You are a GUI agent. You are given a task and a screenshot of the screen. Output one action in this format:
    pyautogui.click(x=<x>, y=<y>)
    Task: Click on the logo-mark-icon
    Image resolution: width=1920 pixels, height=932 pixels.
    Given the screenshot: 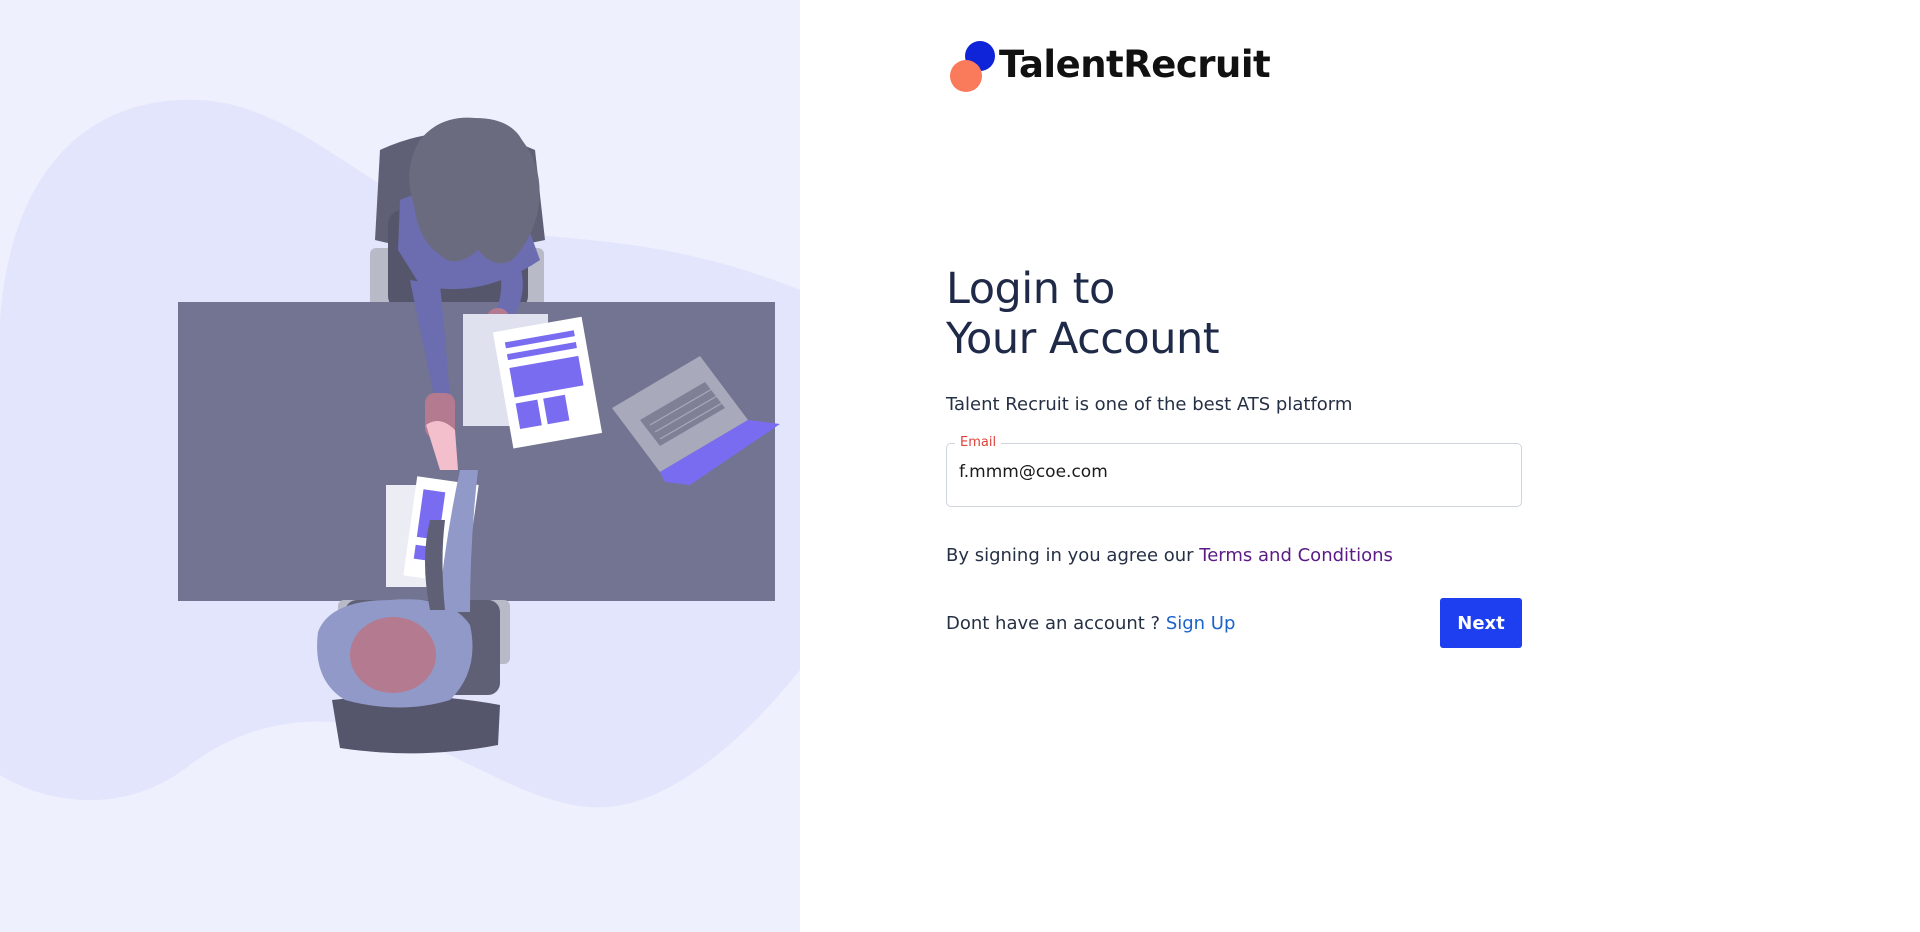 What is the action you would take?
    pyautogui.click(x=973, y=66)
    